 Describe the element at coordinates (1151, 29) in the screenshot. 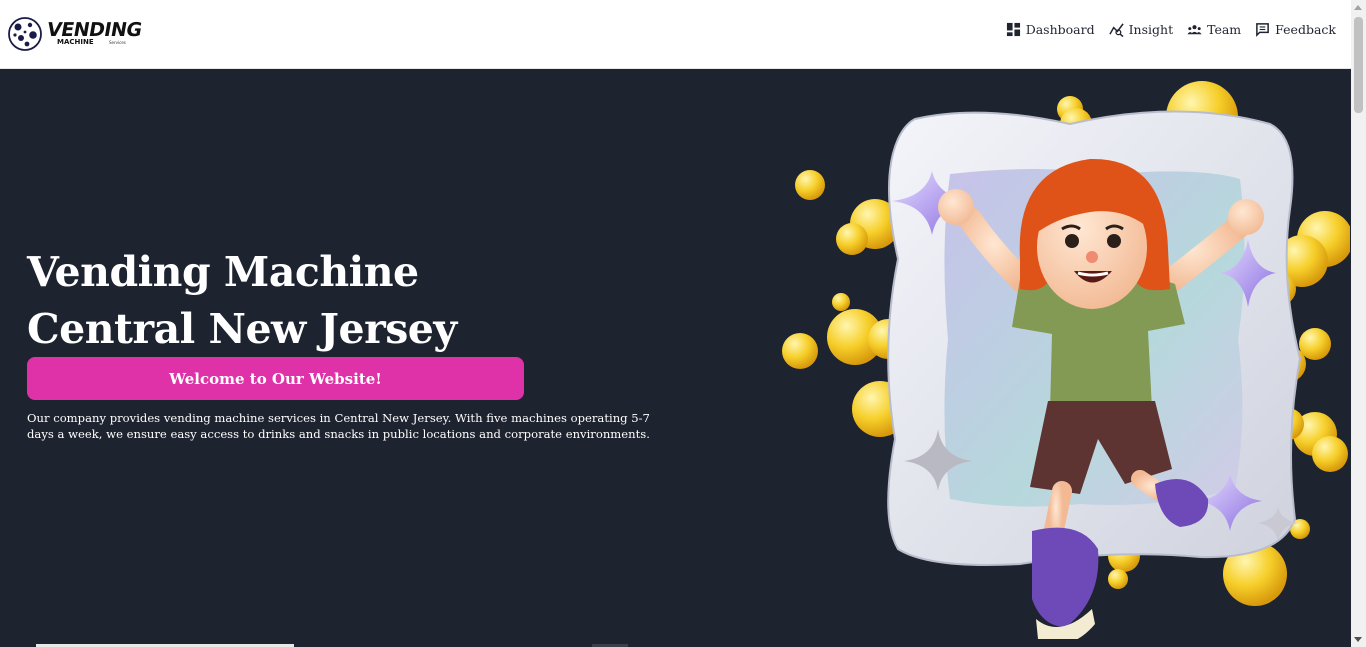

I see `nav-label-insight: Insight` at that location.